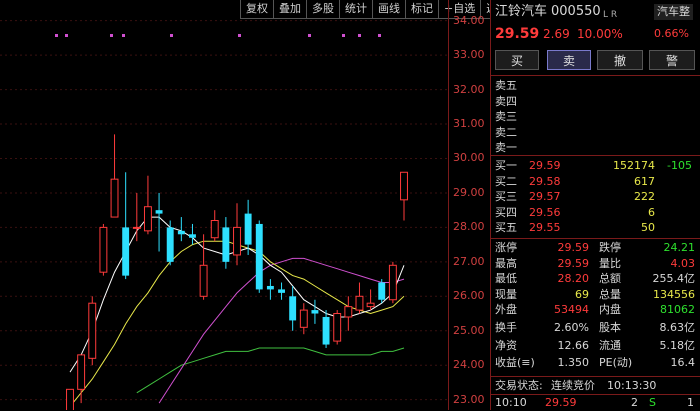 The height and width of the screenshot is (411, 700). I want to click on price-tick-label: 33.00, so click(469, 55).